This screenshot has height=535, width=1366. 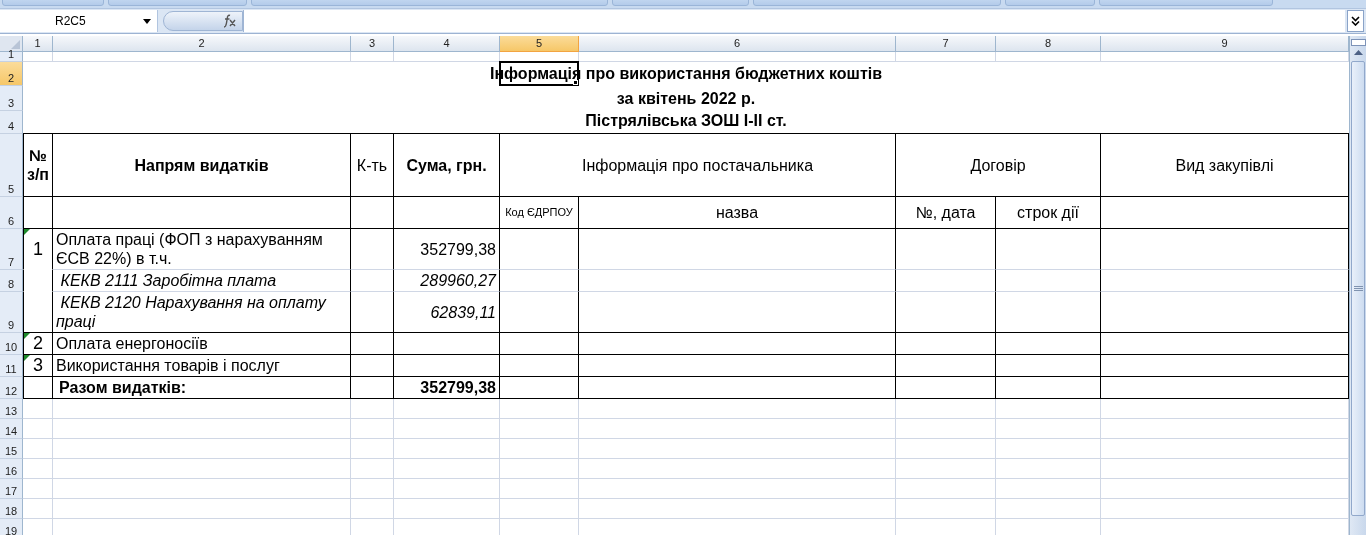 What do you see at coordinates (38, 249) in the screenshot?
I see `row-number-cell: 1` at bounding box center [38, 249].